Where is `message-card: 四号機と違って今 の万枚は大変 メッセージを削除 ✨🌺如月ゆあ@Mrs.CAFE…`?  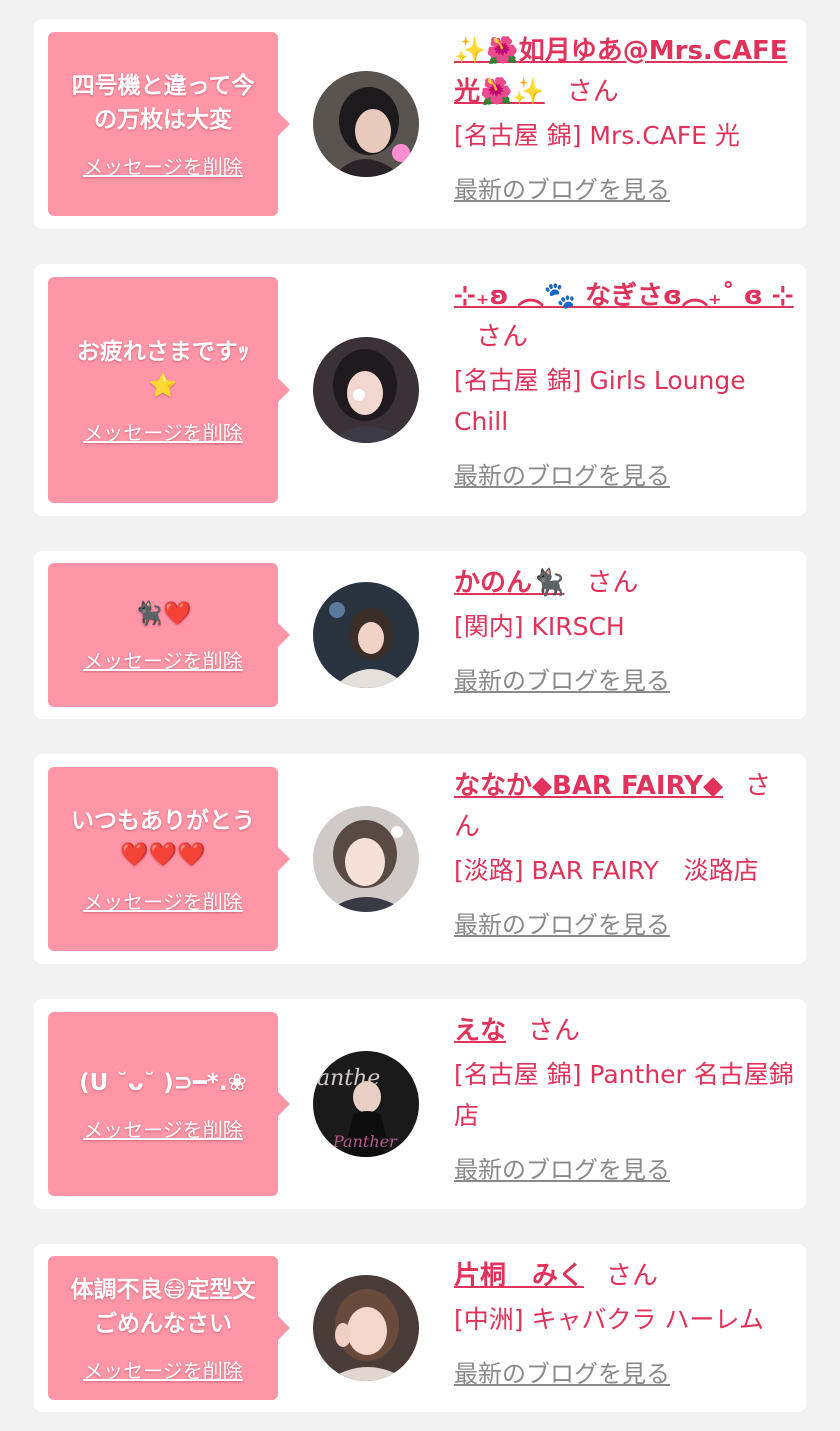 message-card: 四号機と違って今 の万枚は大変 メッセージを削除 ✨🌺如月ゆあ@Mrs.CAFE… is located at coordinates (420, 124).